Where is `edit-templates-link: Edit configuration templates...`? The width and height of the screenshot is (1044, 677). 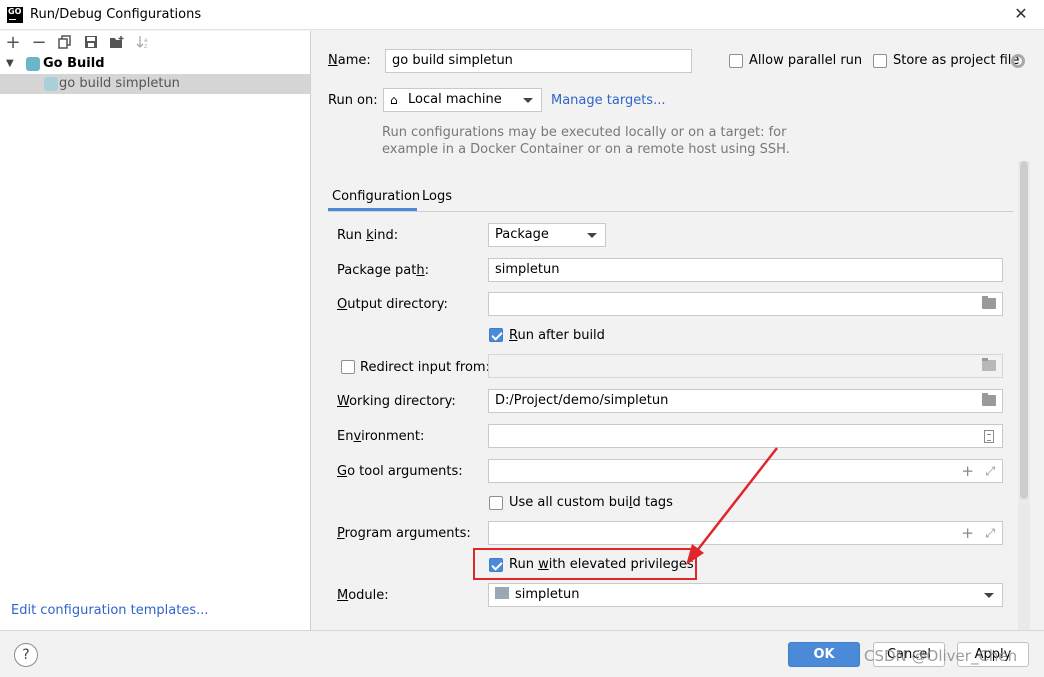
edit-templates-link: Edit configuration templates... is located at coordinates (110, 610).